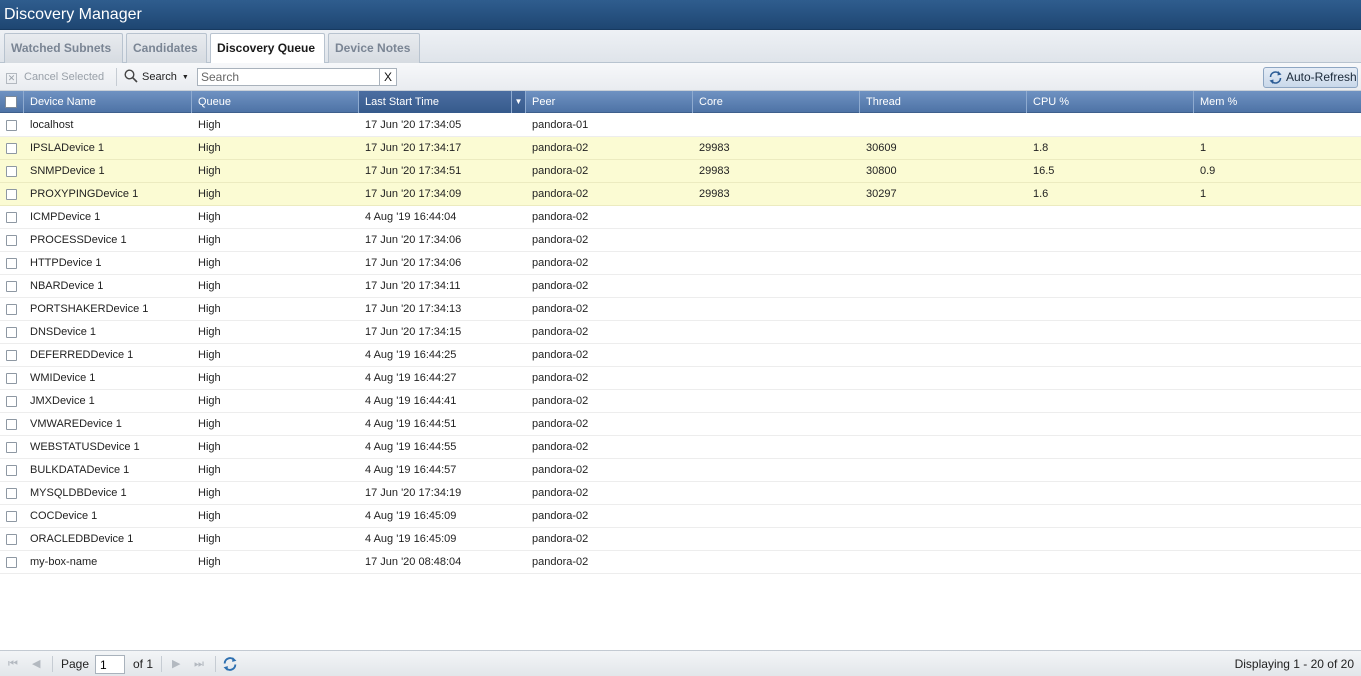  What do you see at coordinates (275, 102) in the screenshot?
I see `column-queue: Queue` at bounding box center [275, 102].